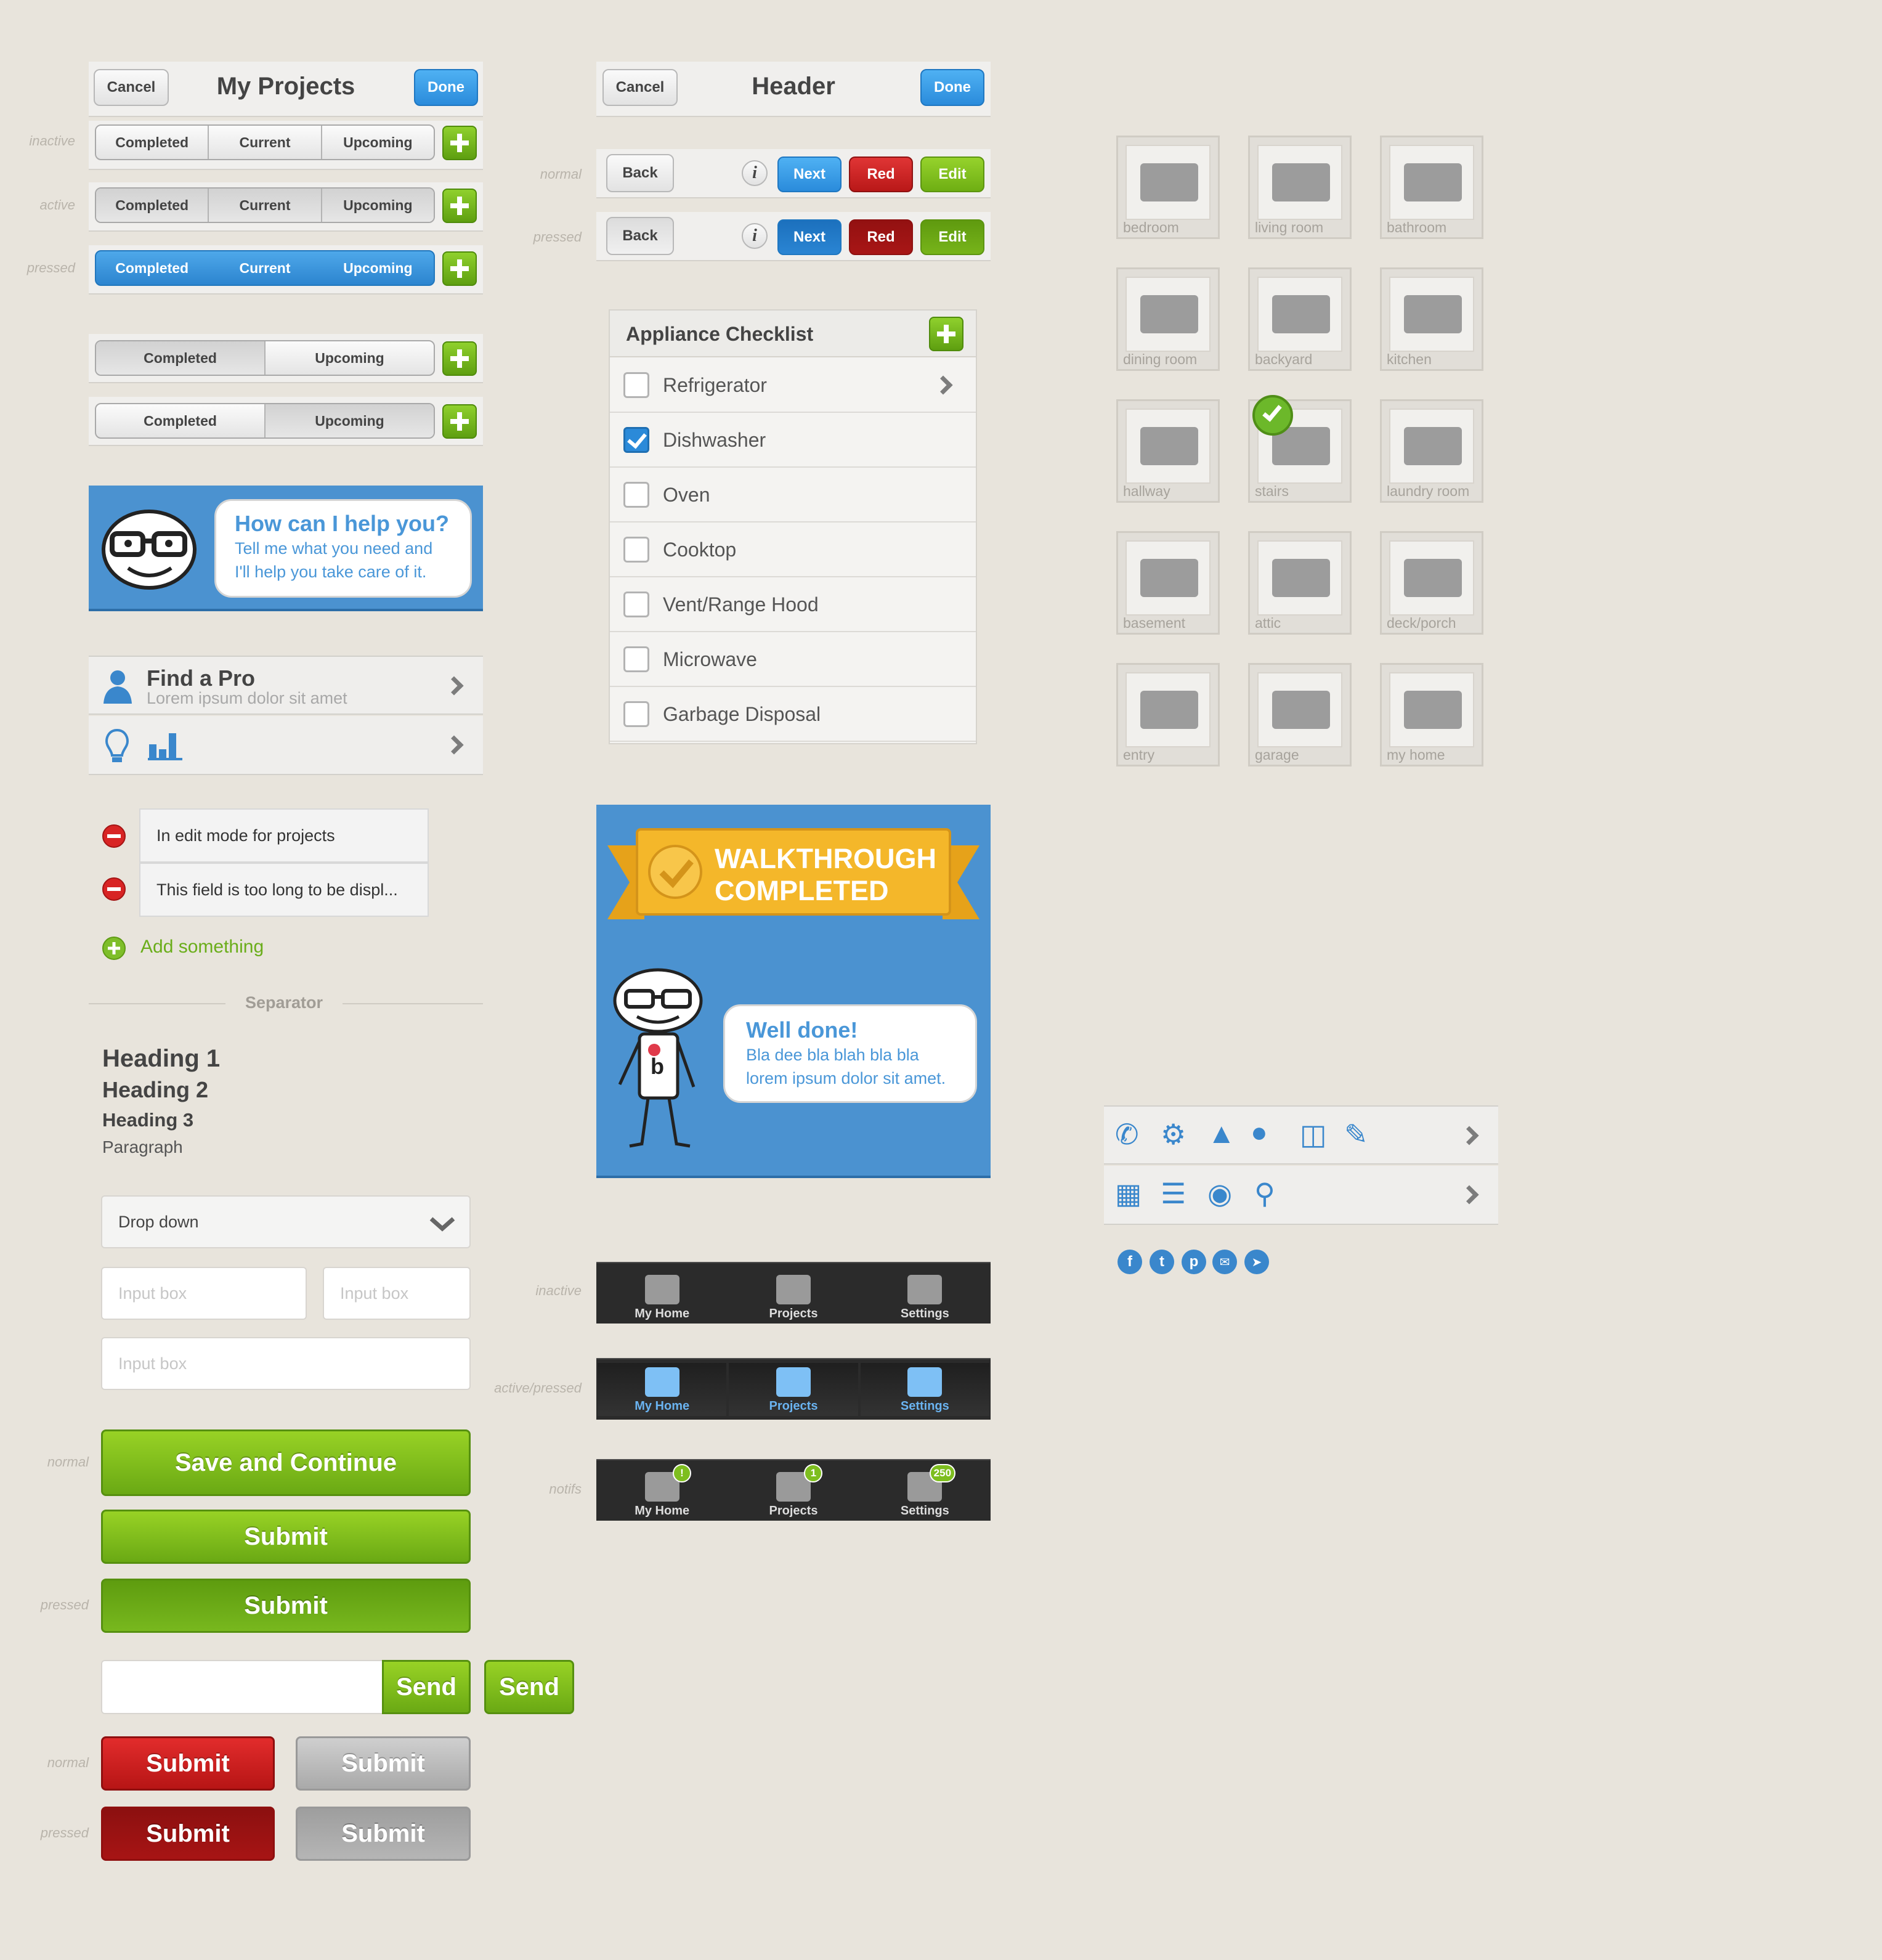 The image size is (1882, 1960). What do you see at coordinates (117, 746) in the screenshot?
I see `lightbulb-icon` at bounding box center [117, 746].